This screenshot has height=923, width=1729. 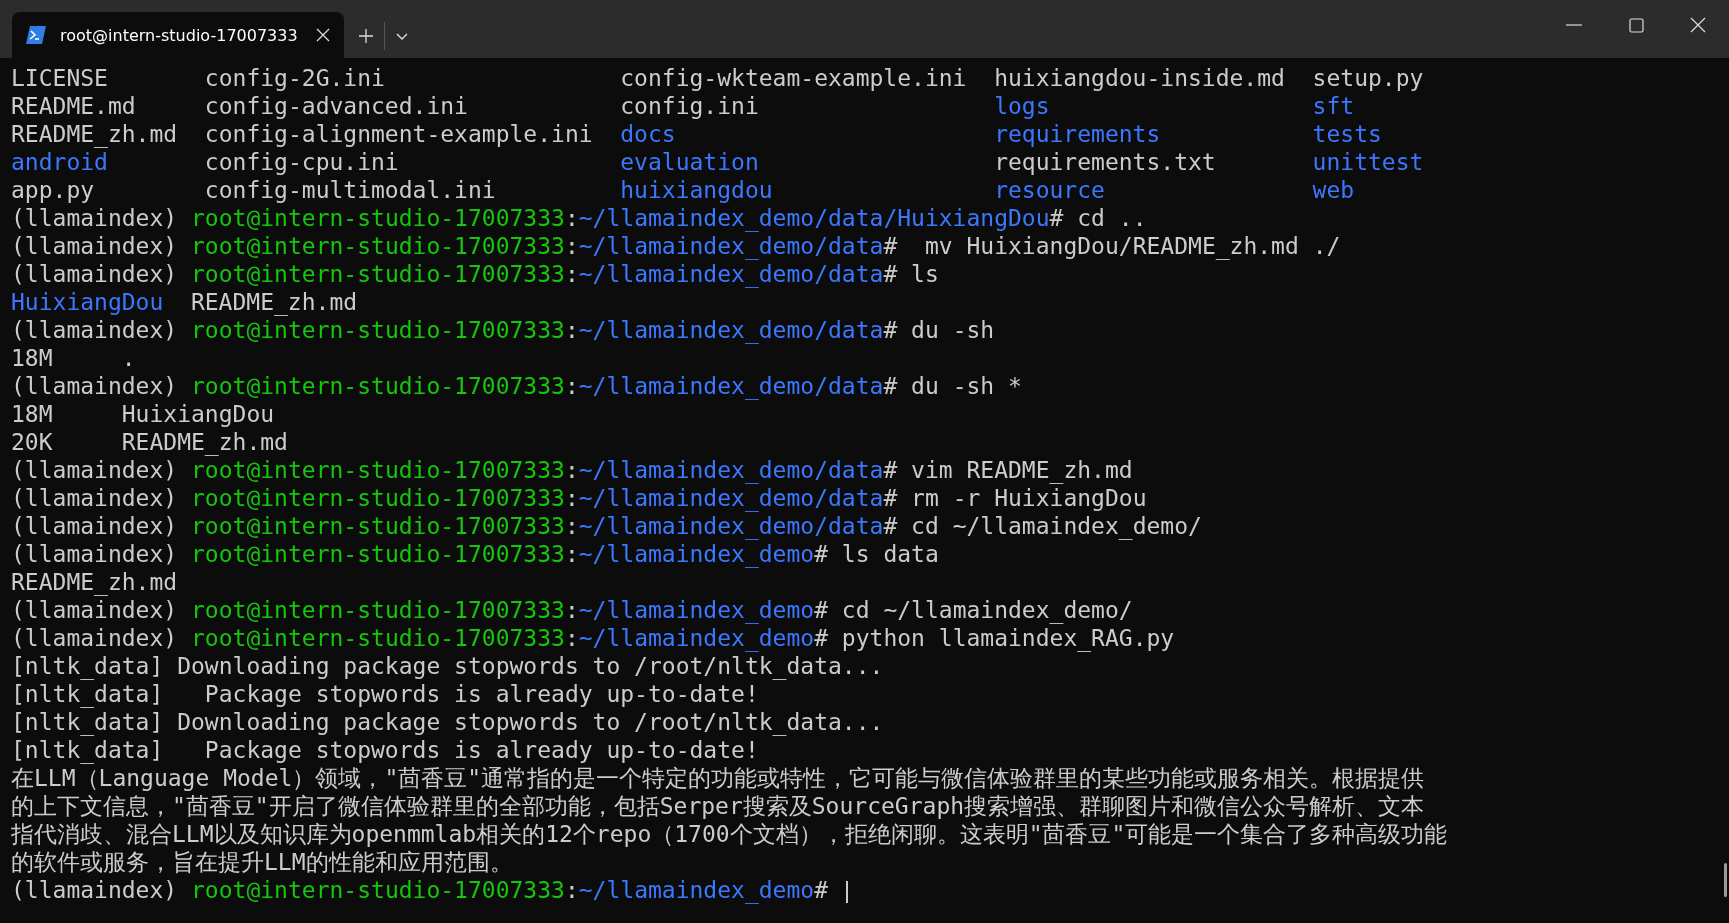 I want to click on file-name: app.py, so click(x=53, y=190).